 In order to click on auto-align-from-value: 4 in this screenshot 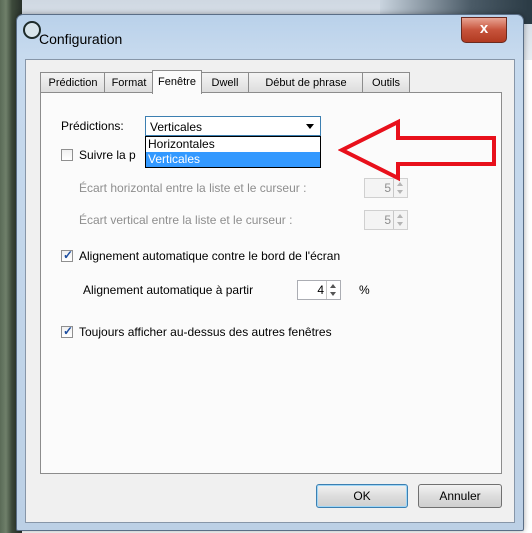, I will do `click(320, 290)`.